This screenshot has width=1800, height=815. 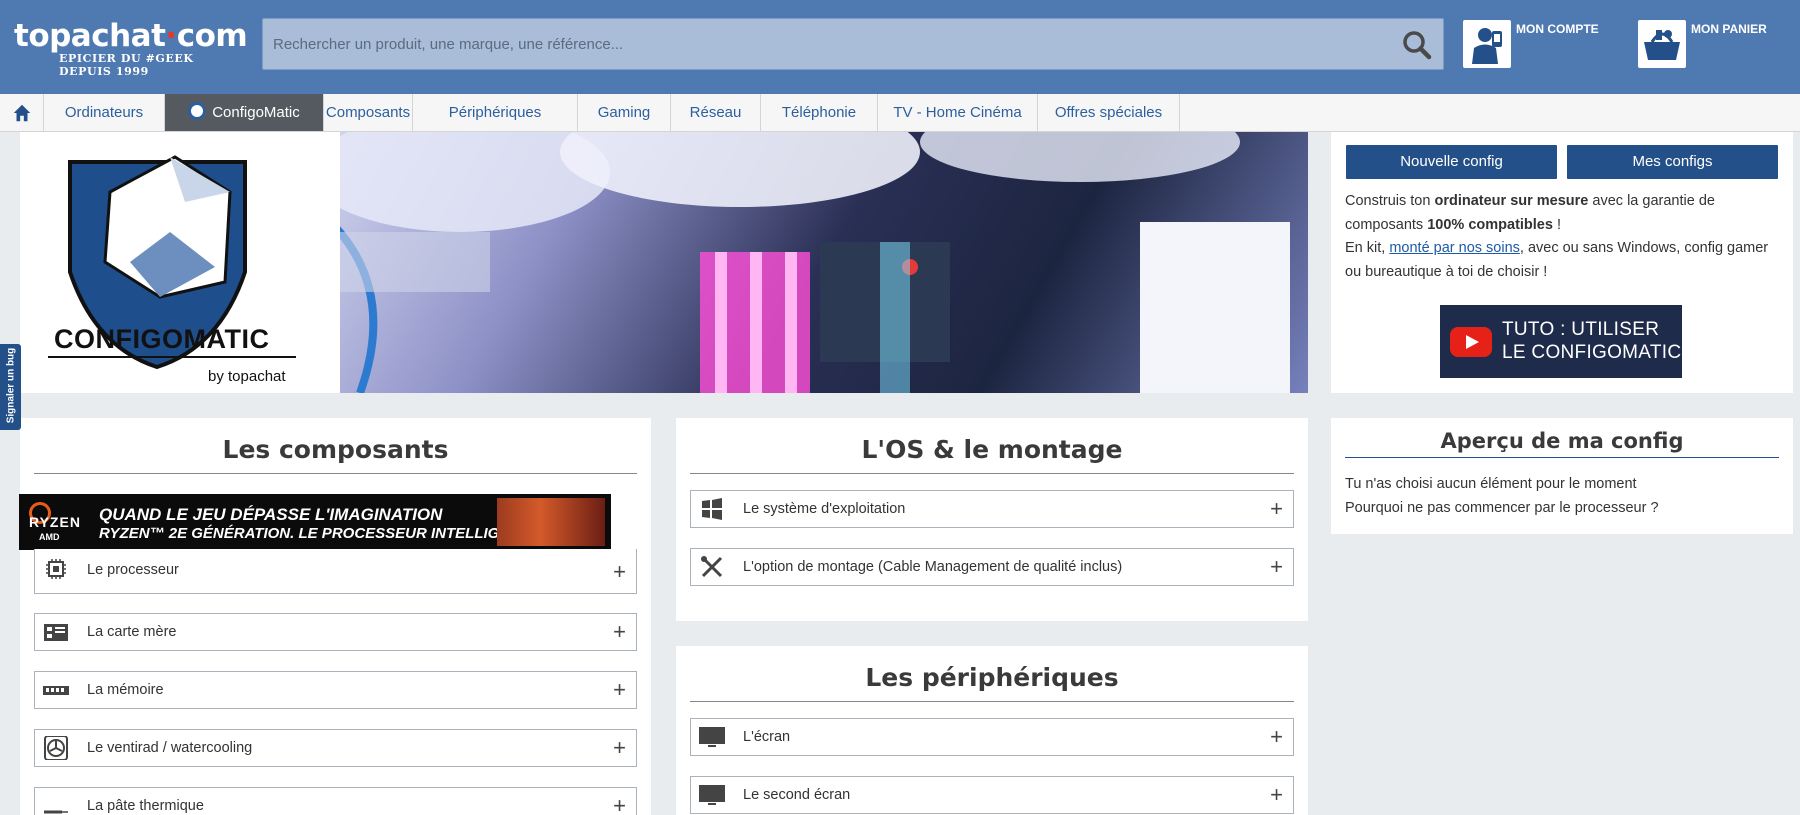 I want to click on list-item-memoire: La mémoire +, so click(x=335, y=690).